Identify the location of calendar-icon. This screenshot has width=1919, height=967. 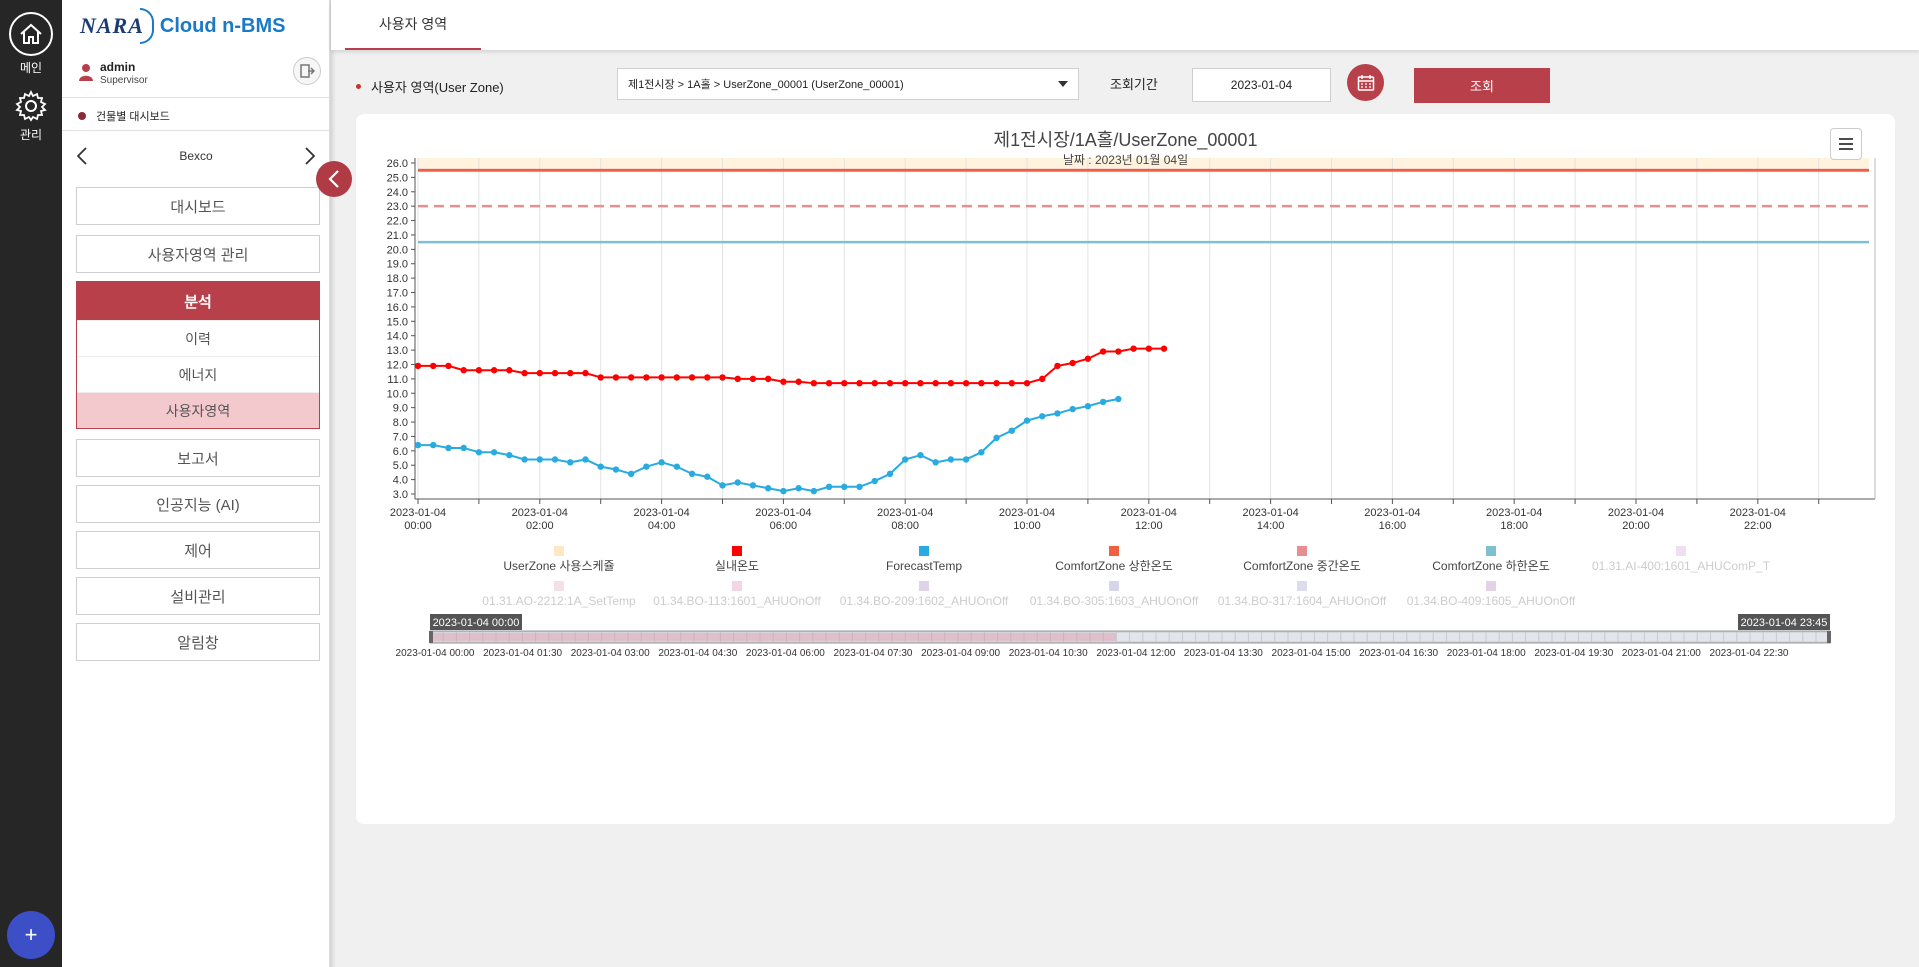
(1365, 82).